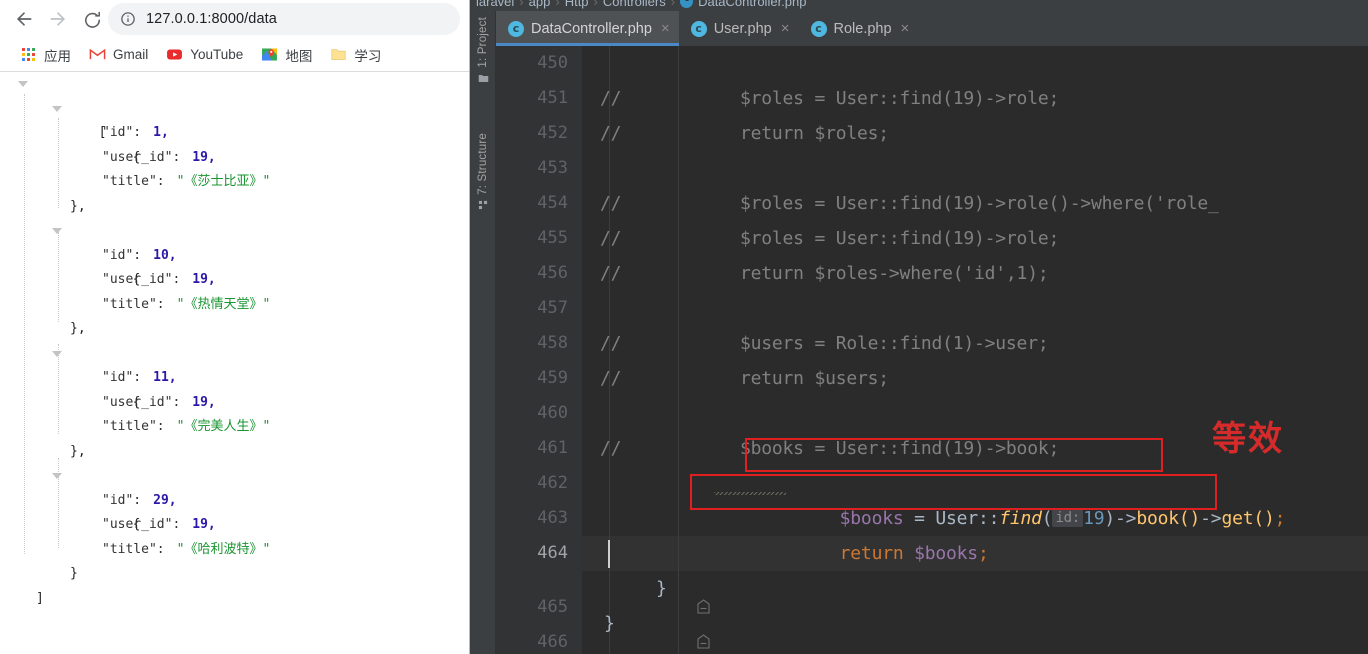 The image size is (1368, 654). I want to click on gutter-line: 456, so click(539, 273).